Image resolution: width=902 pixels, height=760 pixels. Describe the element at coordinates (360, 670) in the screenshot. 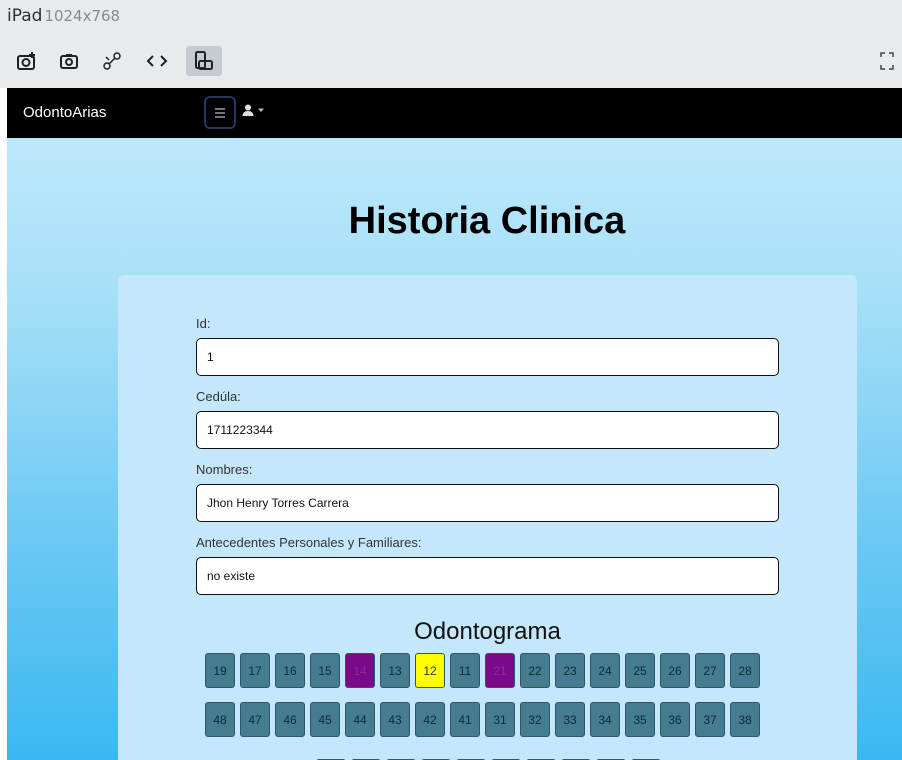

I see `tooth-14: 14` at that location.